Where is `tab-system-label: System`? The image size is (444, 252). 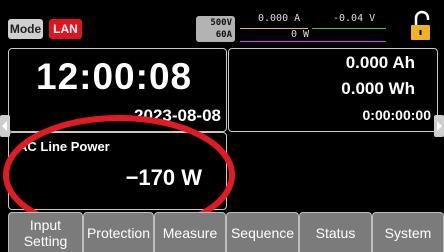 tab-system-label: System is located at coordinates (408, 232).